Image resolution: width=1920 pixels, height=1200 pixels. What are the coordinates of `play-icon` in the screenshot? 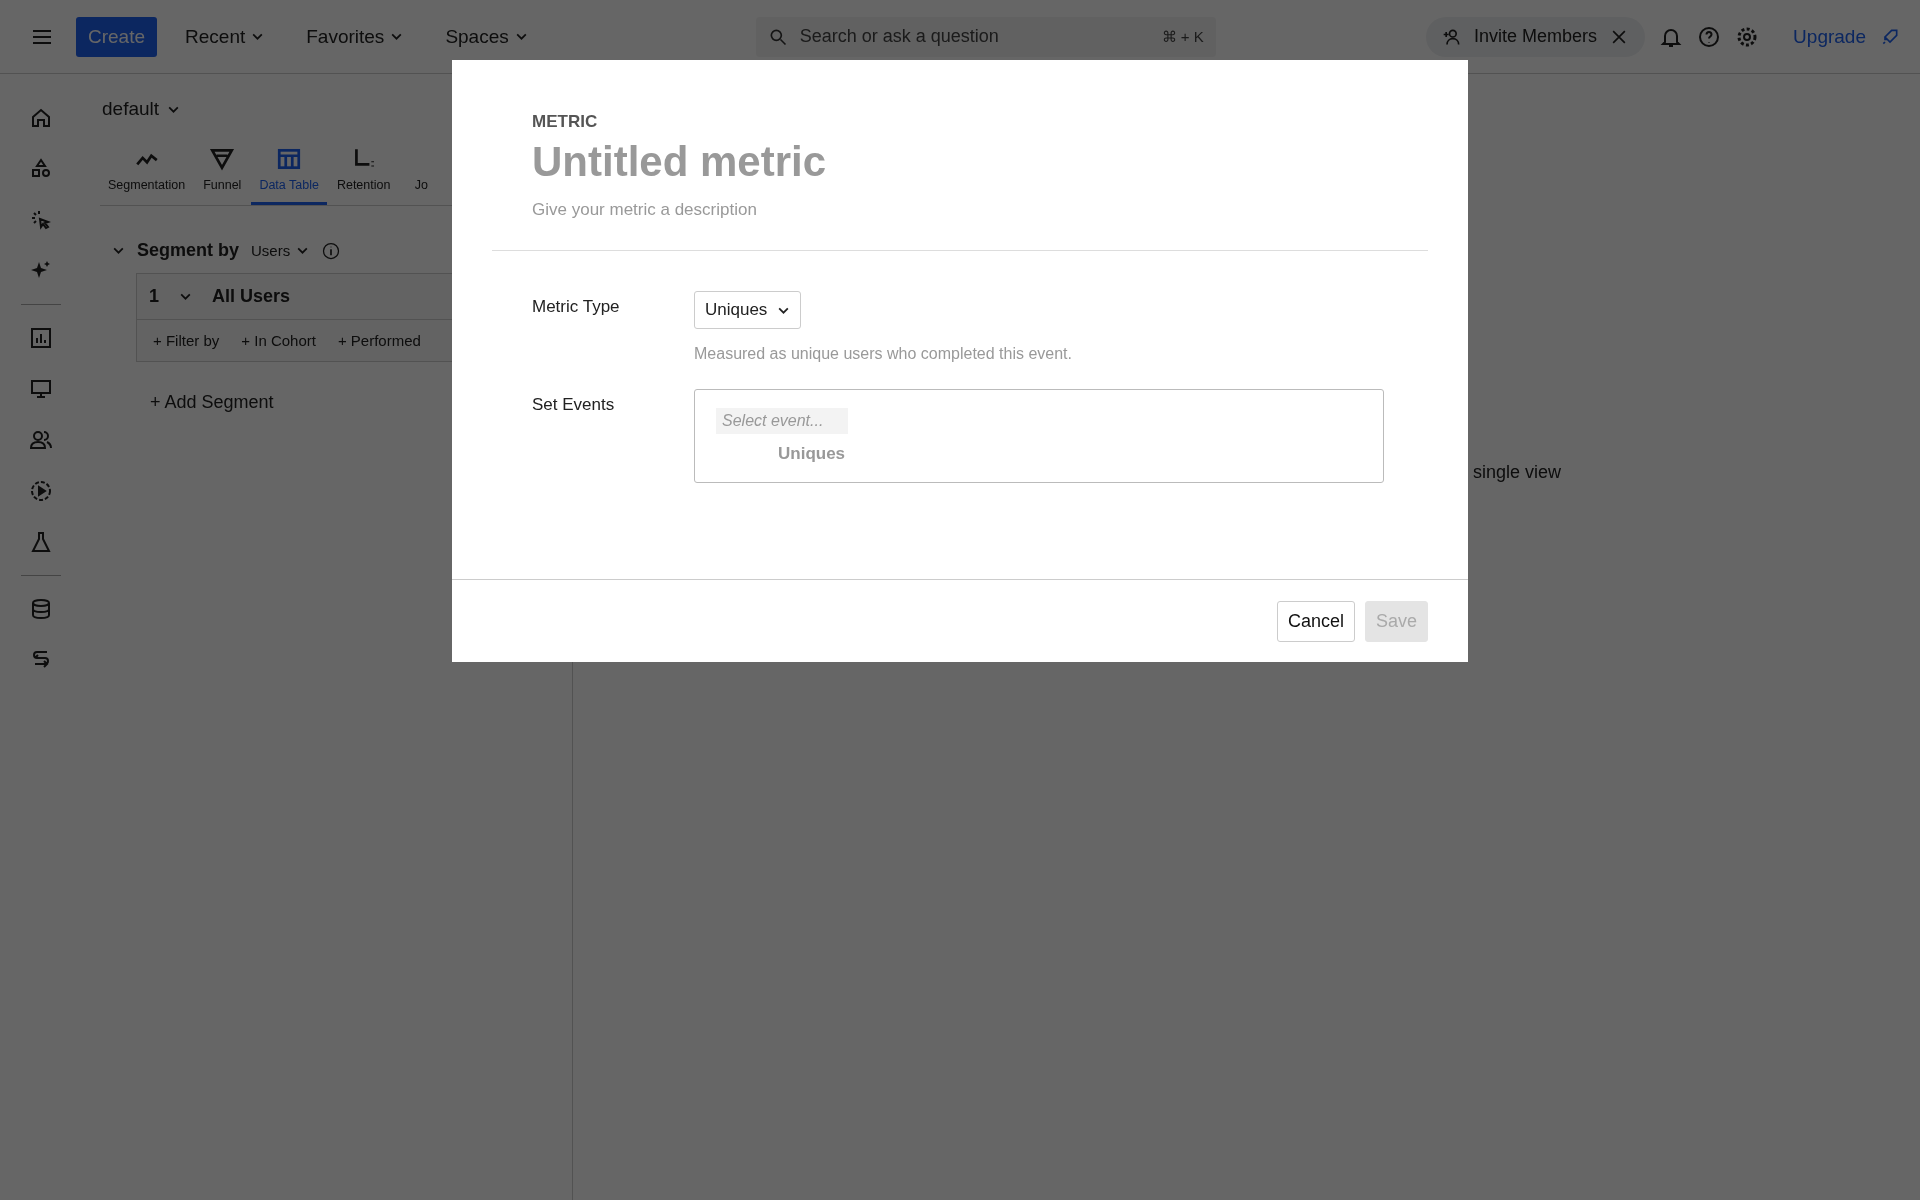 It's located at (41, 491).